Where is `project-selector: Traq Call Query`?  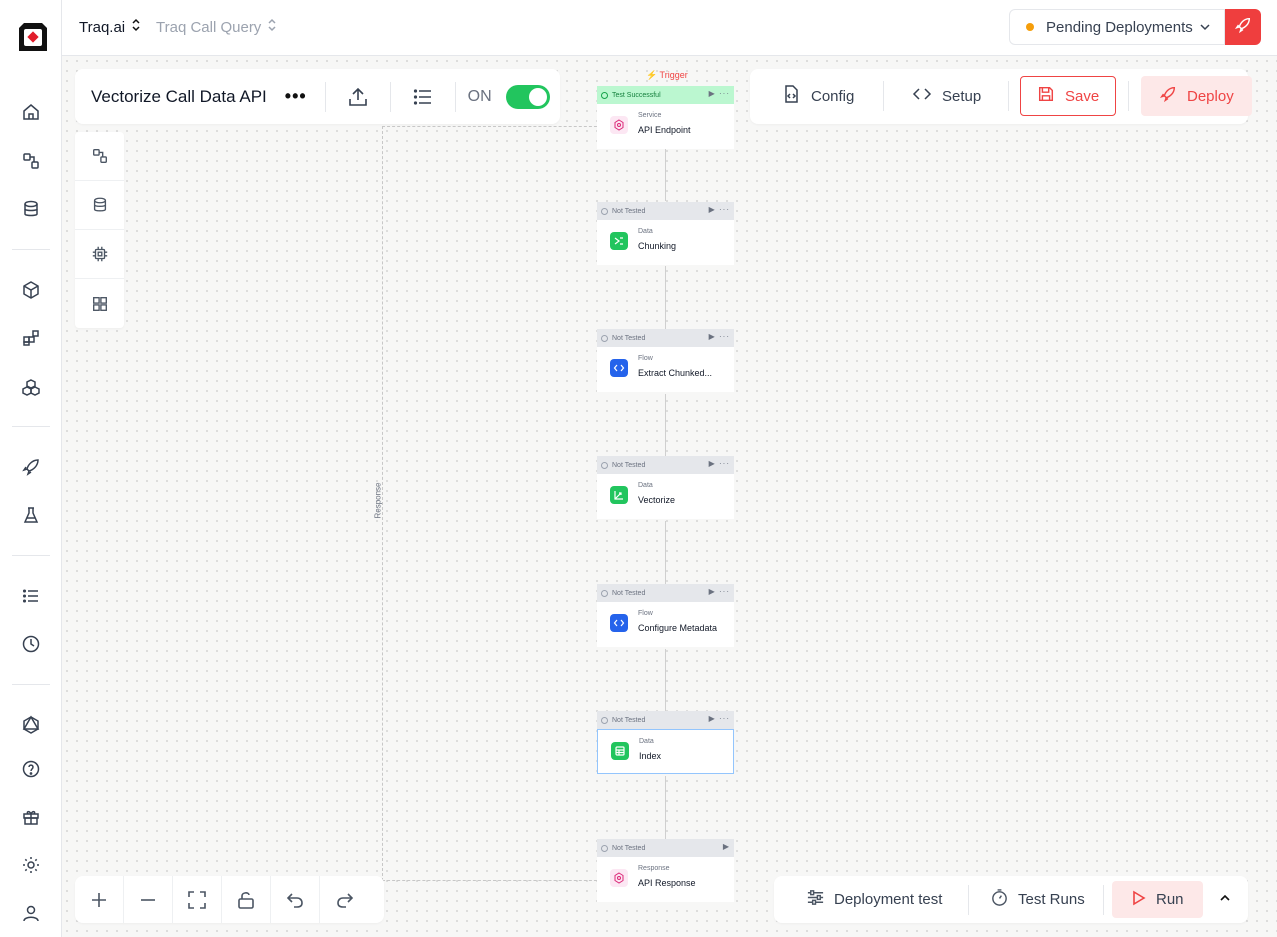 project-selector: Traq Call Query is located at coordinates (216, 27).